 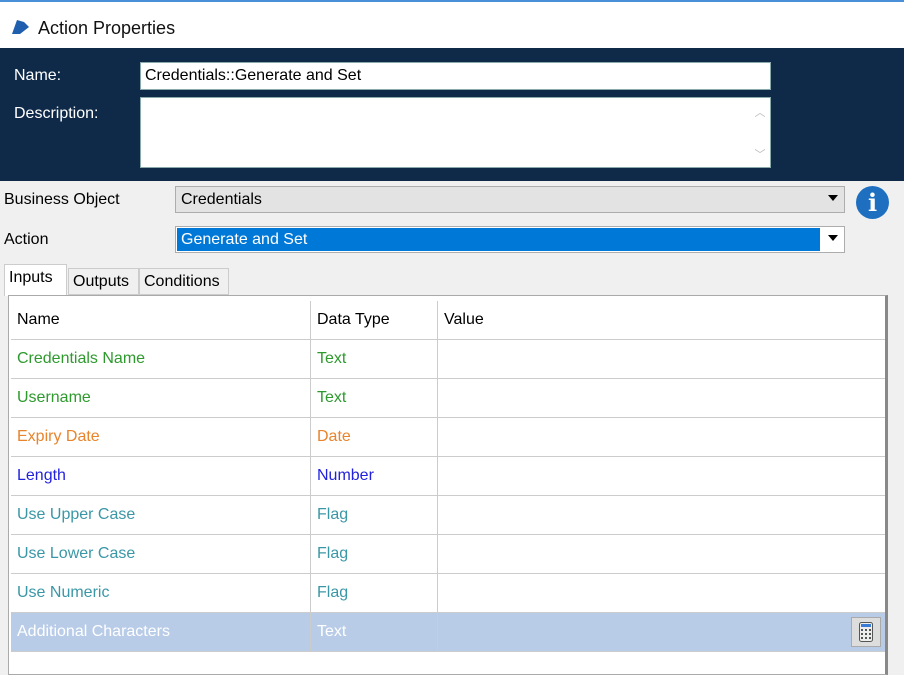 I want to click on description-label: Description:, so click(x=56, y=113).